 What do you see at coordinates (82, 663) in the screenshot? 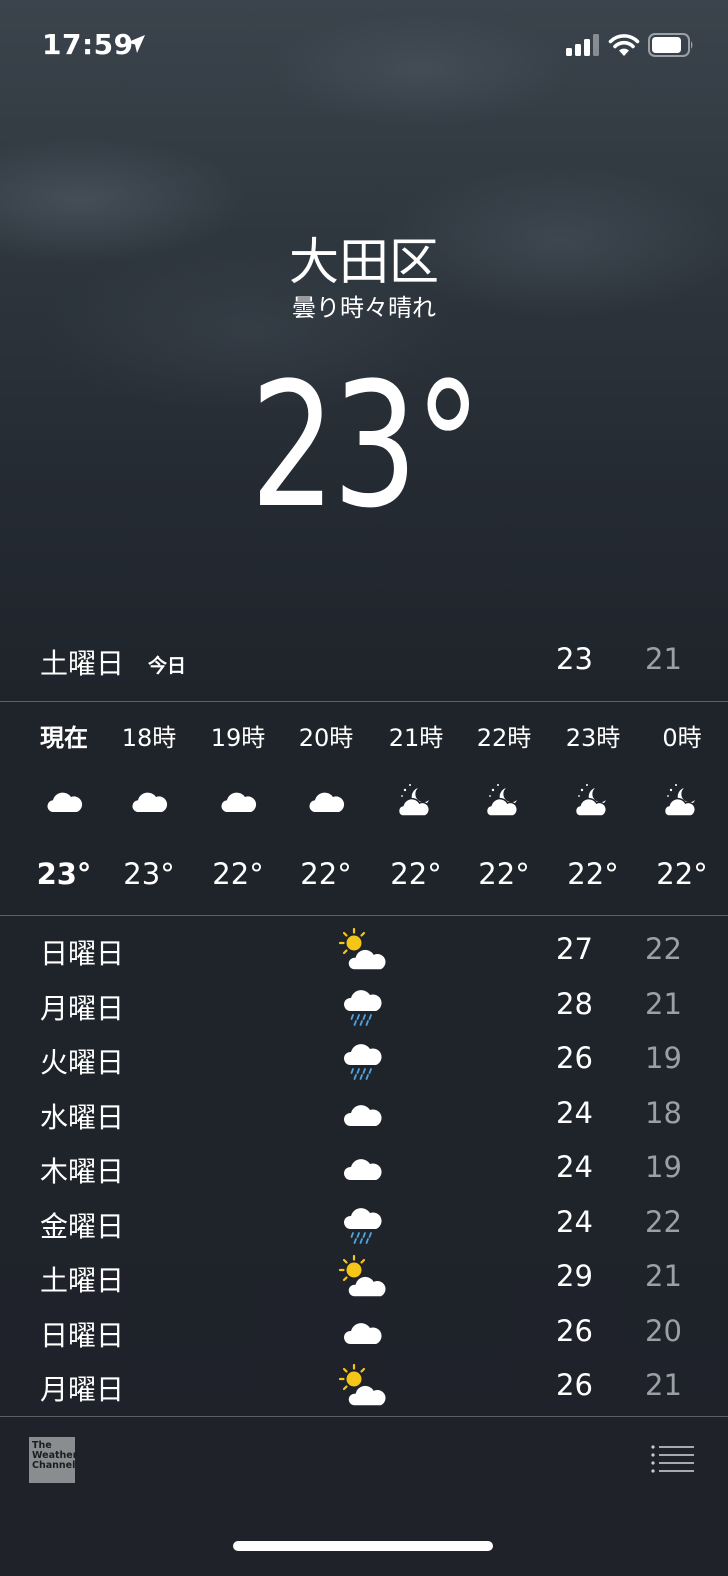
I see `today-day-name: 土曜日` at bounding box center [82, 663].